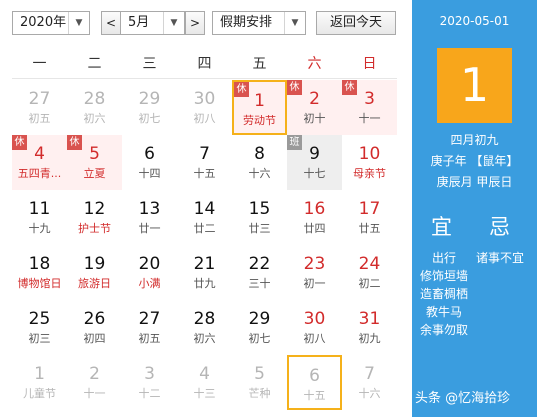 The height and width of the screenshot is (417, 537). What do you see at coordinates (39, 272) in the screenshot?
I see `day-cell: 18 博物馆日` at bounding box center [39, 272].